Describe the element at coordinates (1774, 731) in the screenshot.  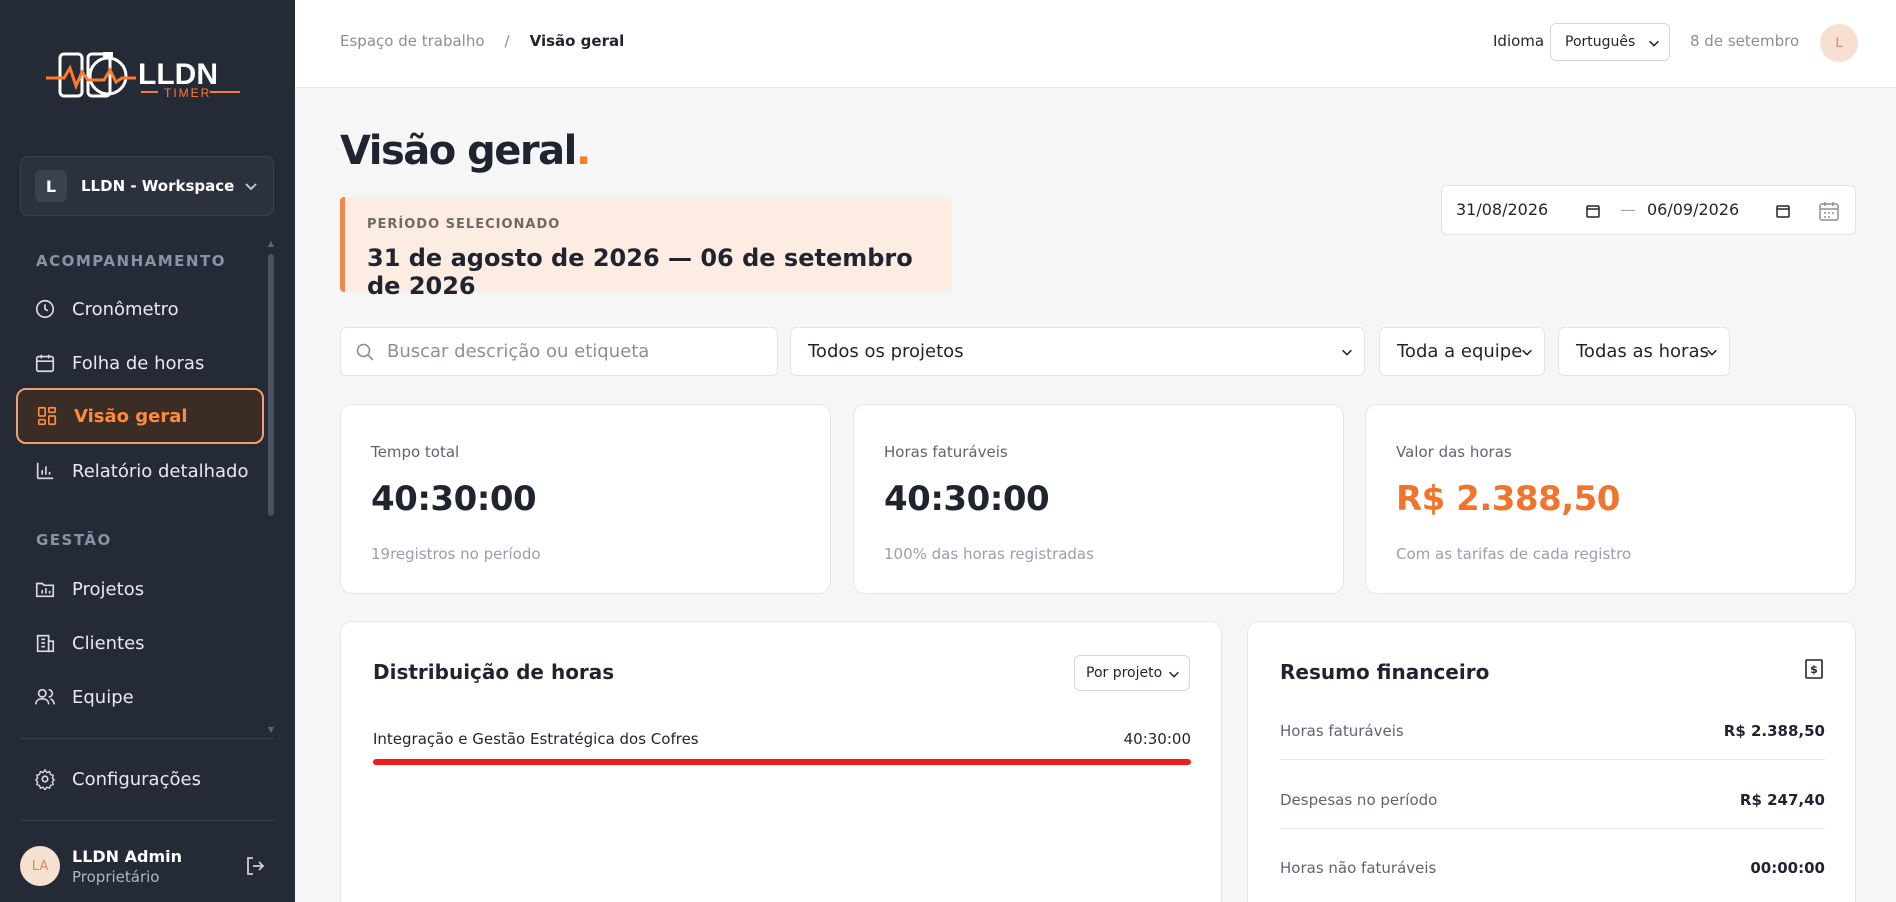
I see `finance-row-value: R$ 2.388,50` at that location.